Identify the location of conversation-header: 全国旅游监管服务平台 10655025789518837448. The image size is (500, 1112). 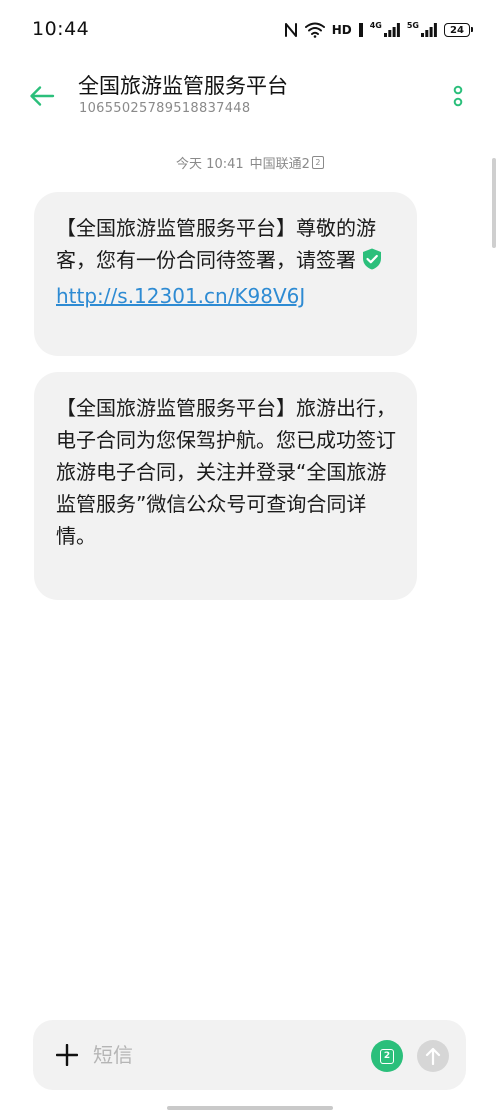
(250, 96).